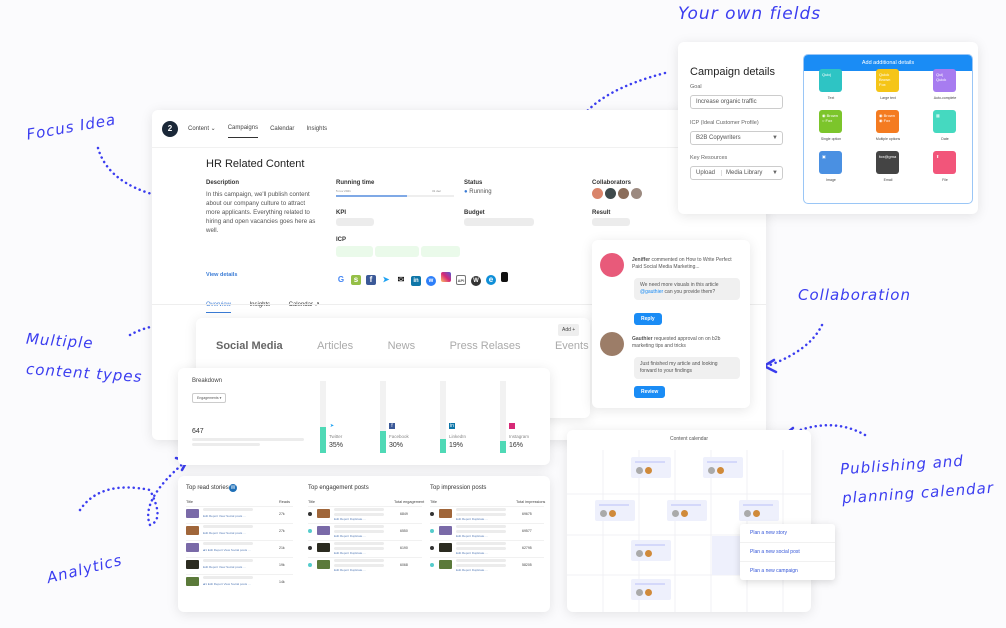 The image size is (1006, 628). Describe the element at coordinates (409, 502) in the screenshot. I see `column-header-value: Total engagement` at that location.